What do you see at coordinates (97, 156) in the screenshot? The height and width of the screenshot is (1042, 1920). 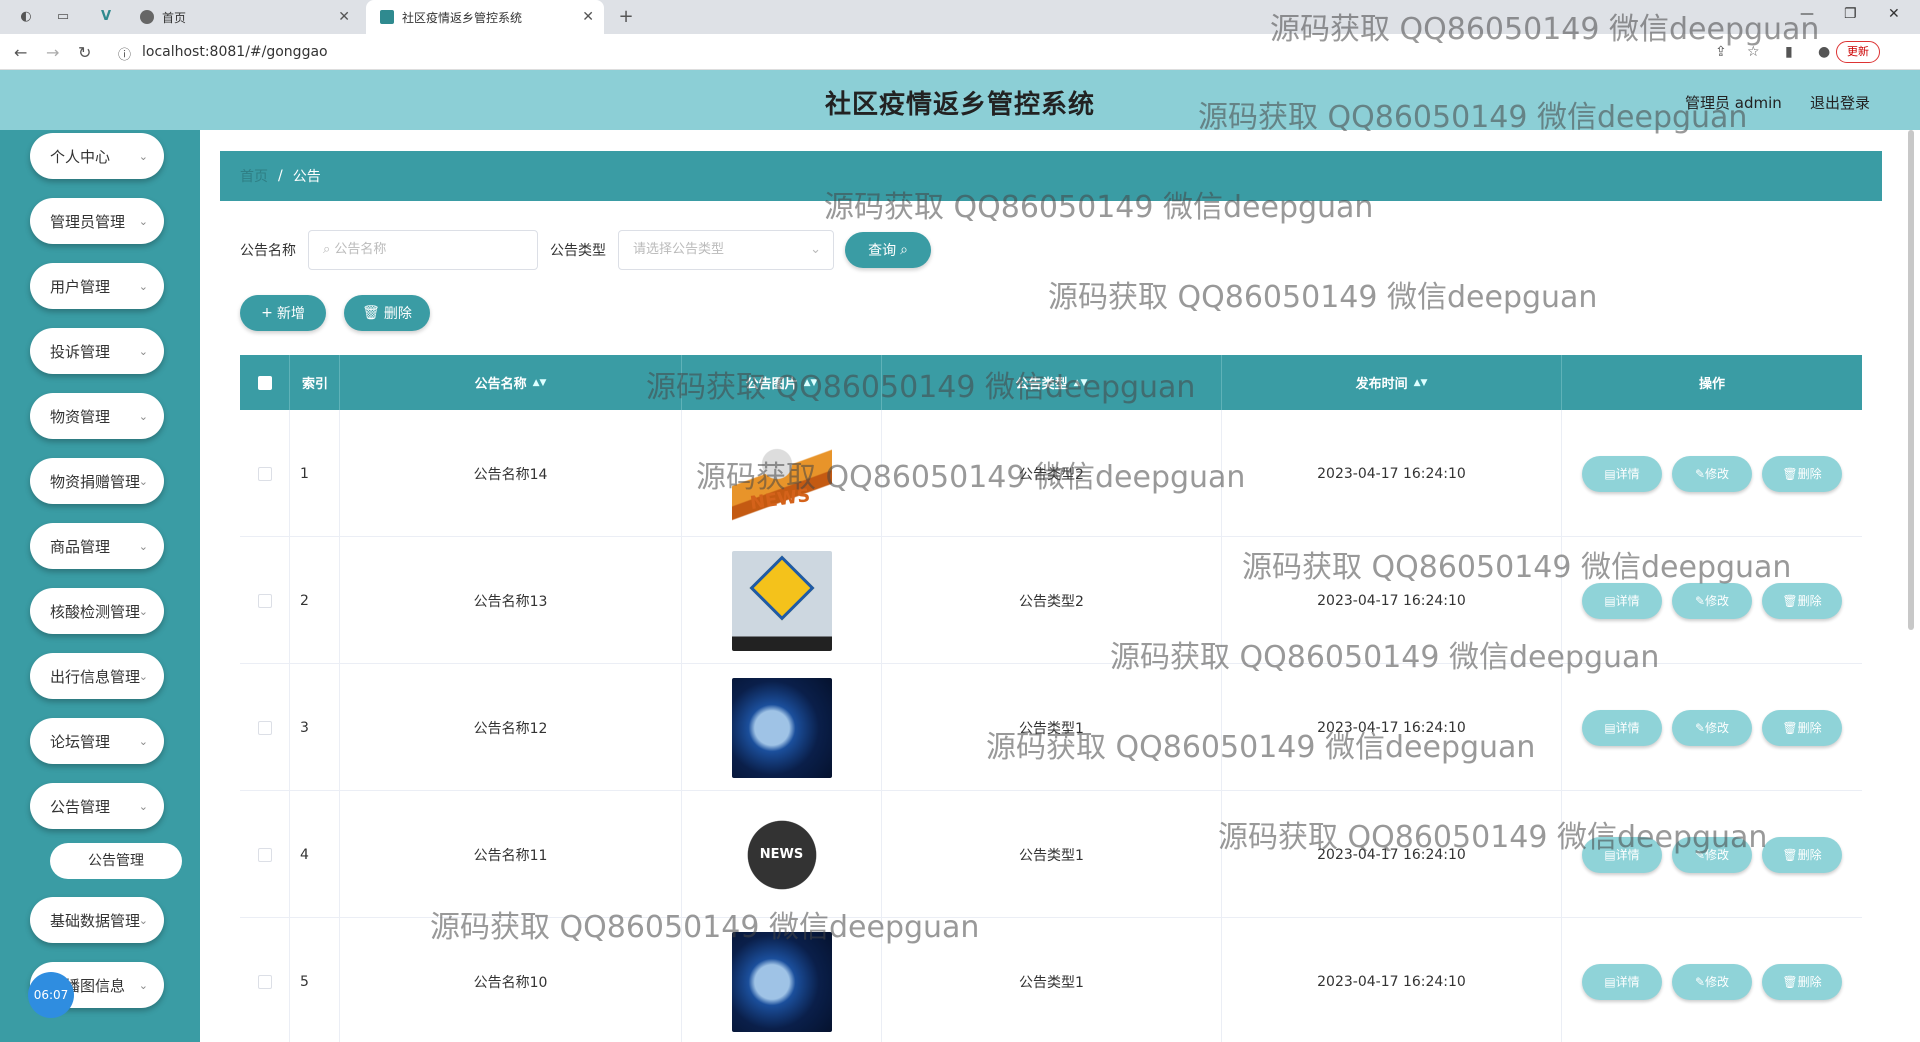 I see `sidebar-item-profile: 个人中心 ⌄` at bounding box center [97, 156].